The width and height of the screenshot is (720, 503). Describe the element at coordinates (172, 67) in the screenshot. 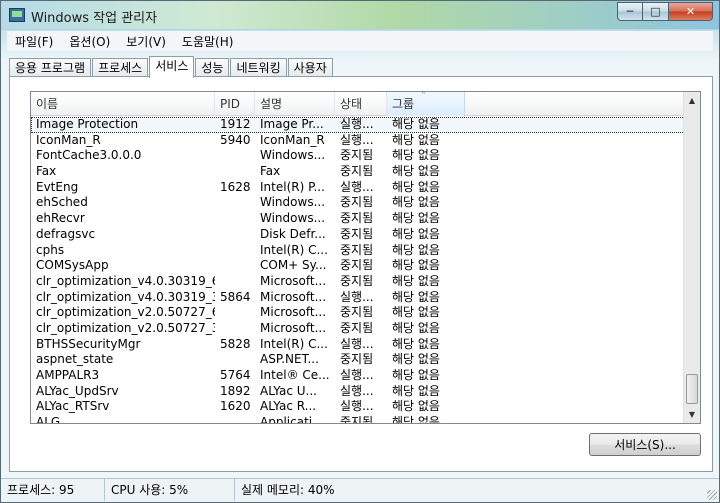

I see `tab-services: 서비스` at that location.